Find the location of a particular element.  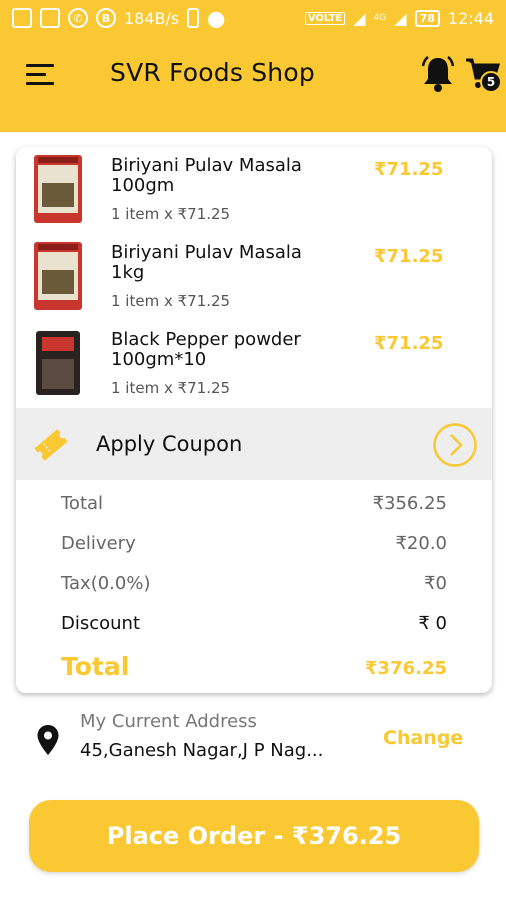

apply-coupon-label: Apply Coupon is located at coordinates (169, 444).